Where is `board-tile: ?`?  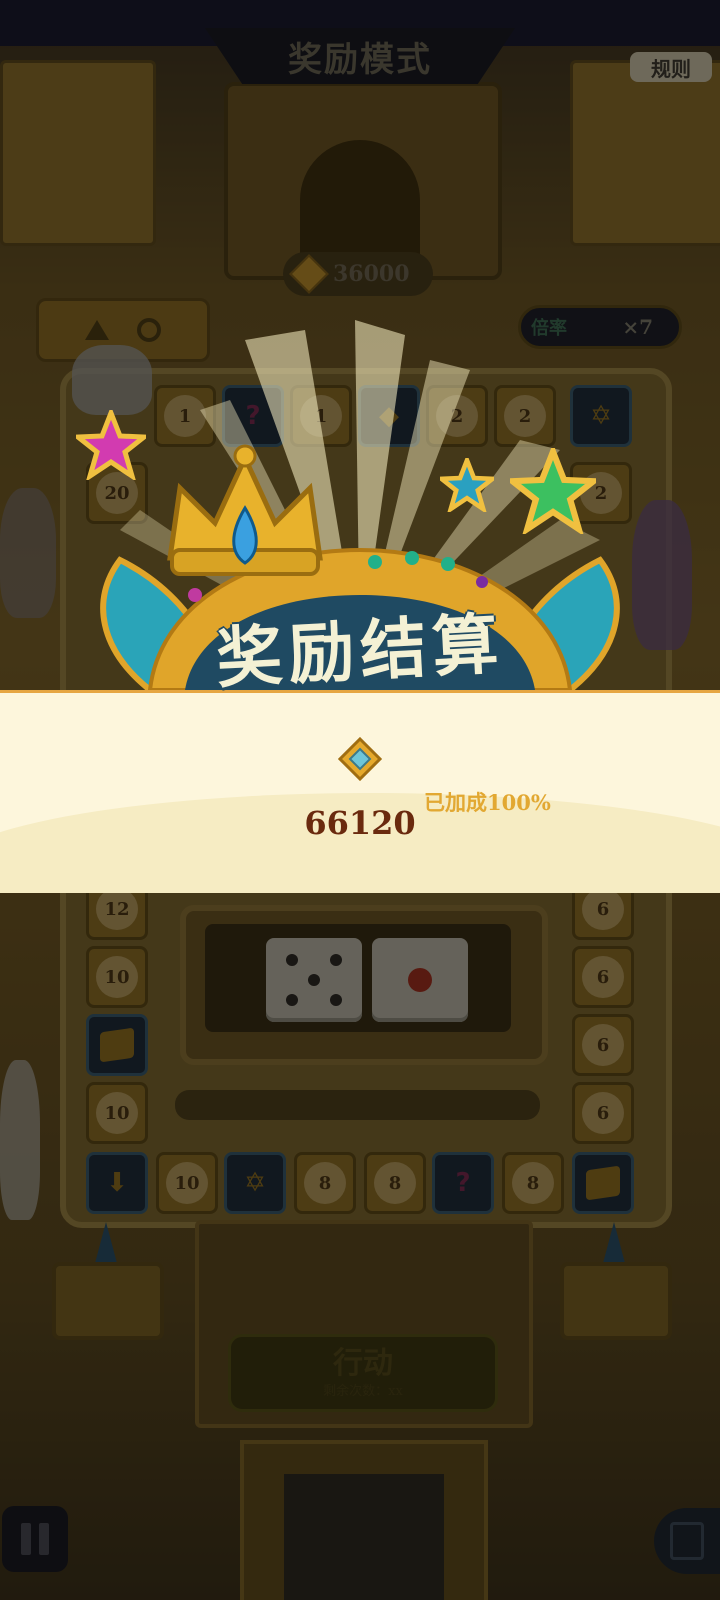
board-tile: ? is located at coordinates (463, 1183).